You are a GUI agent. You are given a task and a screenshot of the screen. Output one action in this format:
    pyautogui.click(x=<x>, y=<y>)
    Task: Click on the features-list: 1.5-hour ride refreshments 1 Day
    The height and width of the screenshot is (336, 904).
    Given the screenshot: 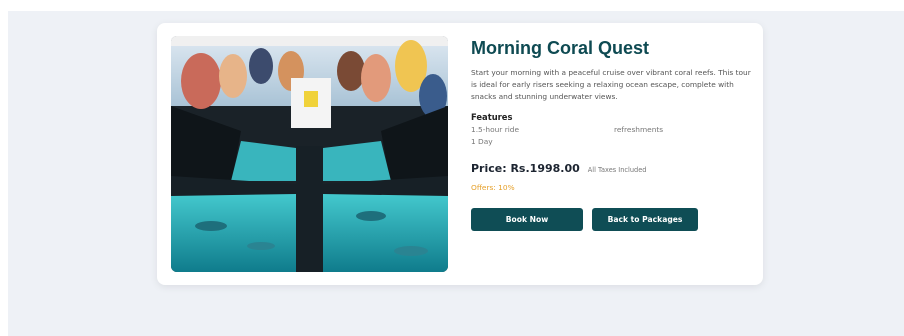 What is the action you would take?
    pyautogui.click(x=611, y=136)
    